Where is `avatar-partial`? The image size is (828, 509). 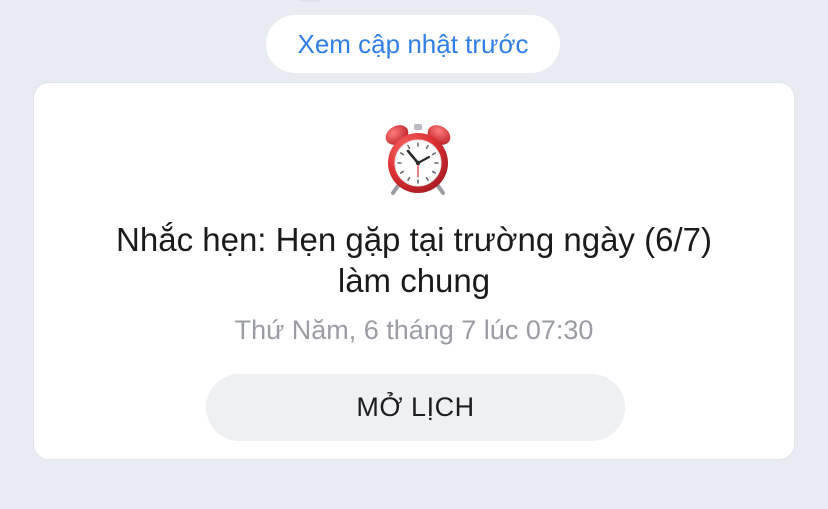 avatar-partial is located at coordinates (311, 1).